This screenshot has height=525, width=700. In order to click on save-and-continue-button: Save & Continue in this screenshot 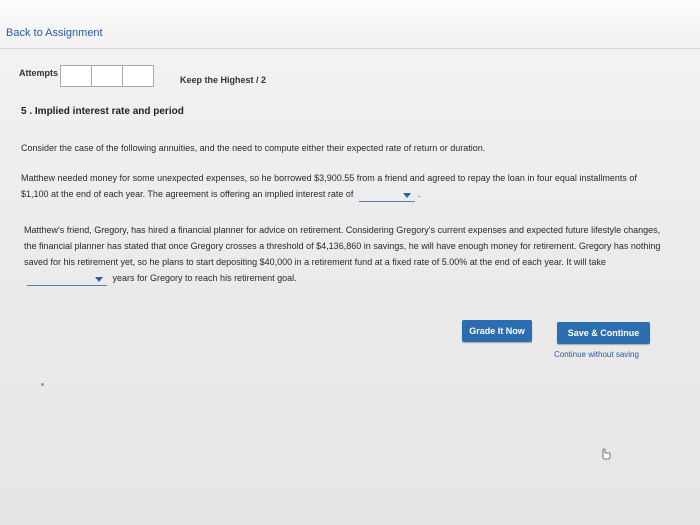, I will do `click(603, 333)`.